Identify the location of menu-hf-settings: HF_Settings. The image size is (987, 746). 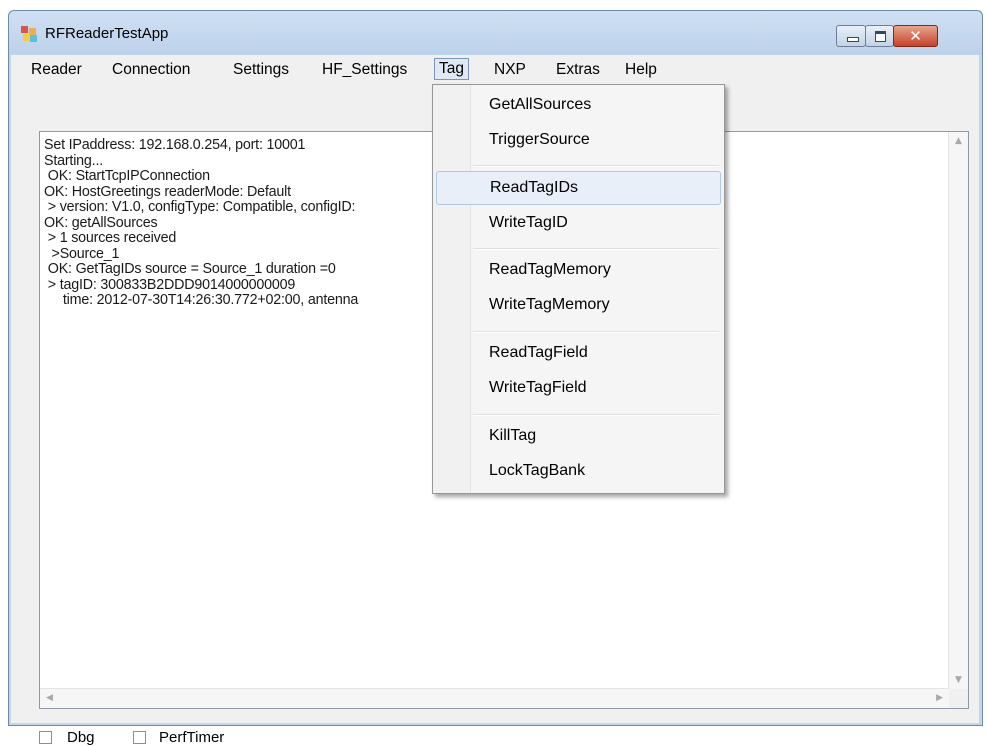
(364, 70).